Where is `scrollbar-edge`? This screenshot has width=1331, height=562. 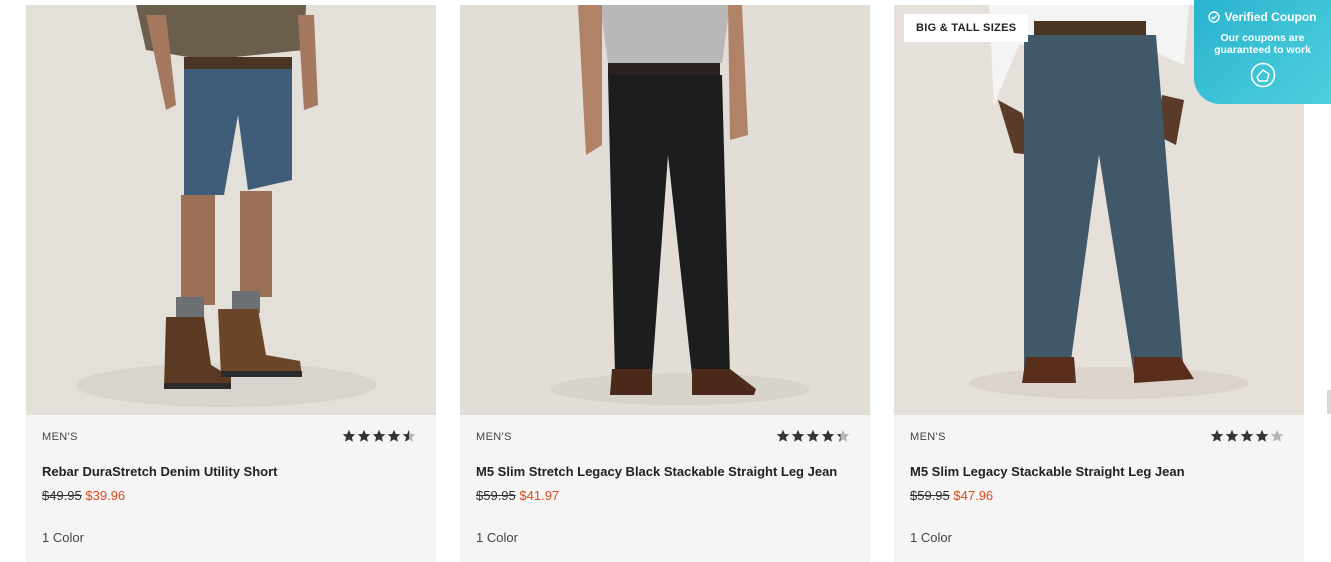
scrollbar-edge is located at coordinates (1329, 402).